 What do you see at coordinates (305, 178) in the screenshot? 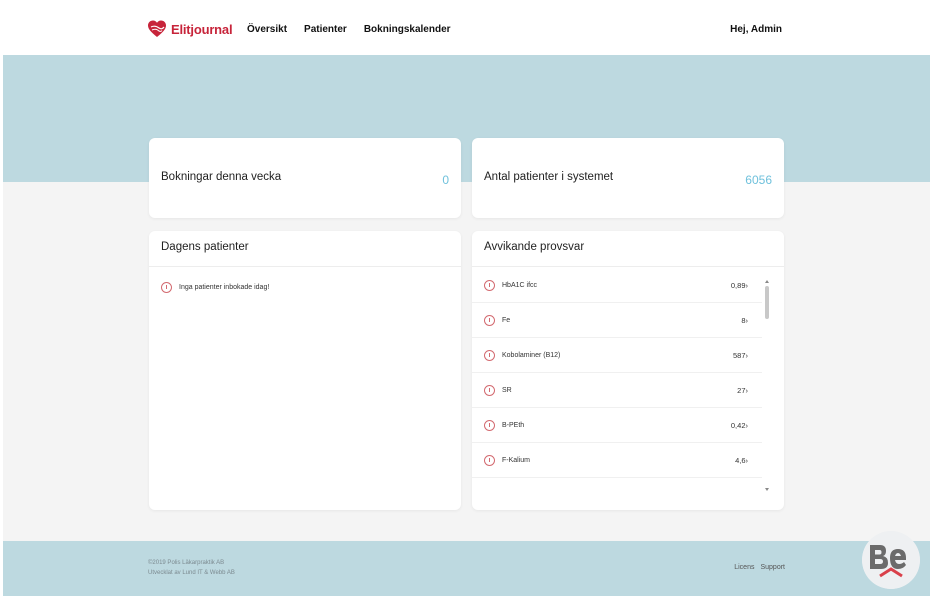
I see `bookings-card: Bokningar denna vecka 0` at bounding box center [305, 178].